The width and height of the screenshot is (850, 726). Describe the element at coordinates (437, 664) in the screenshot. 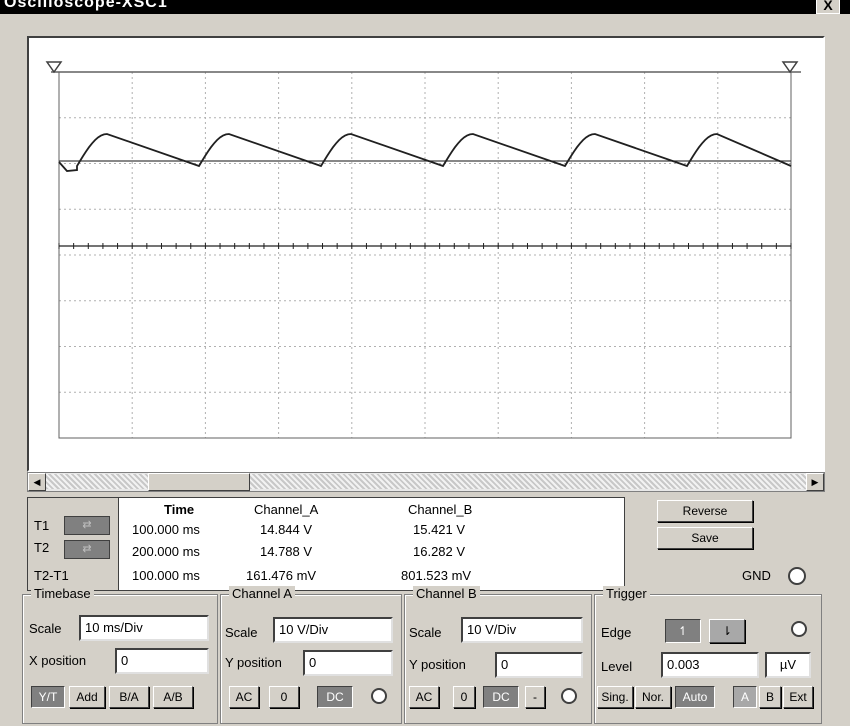

I see `channel-b-ypos-label: Y position` at that location.